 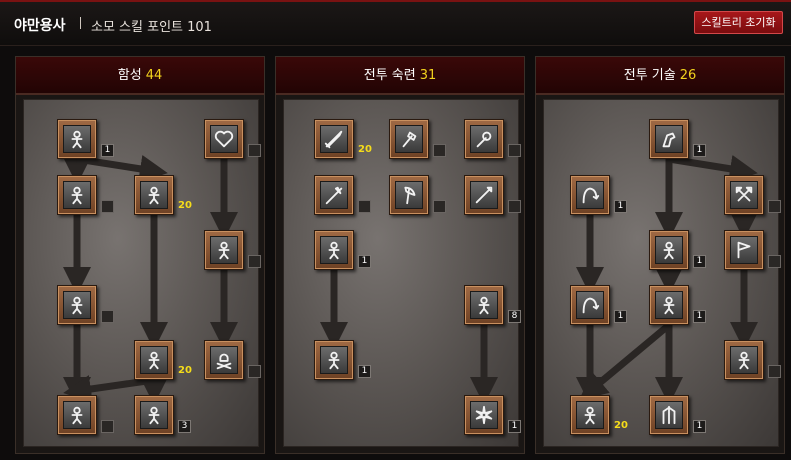 I want to click on berserk-icon, so click(x=669, y=415).